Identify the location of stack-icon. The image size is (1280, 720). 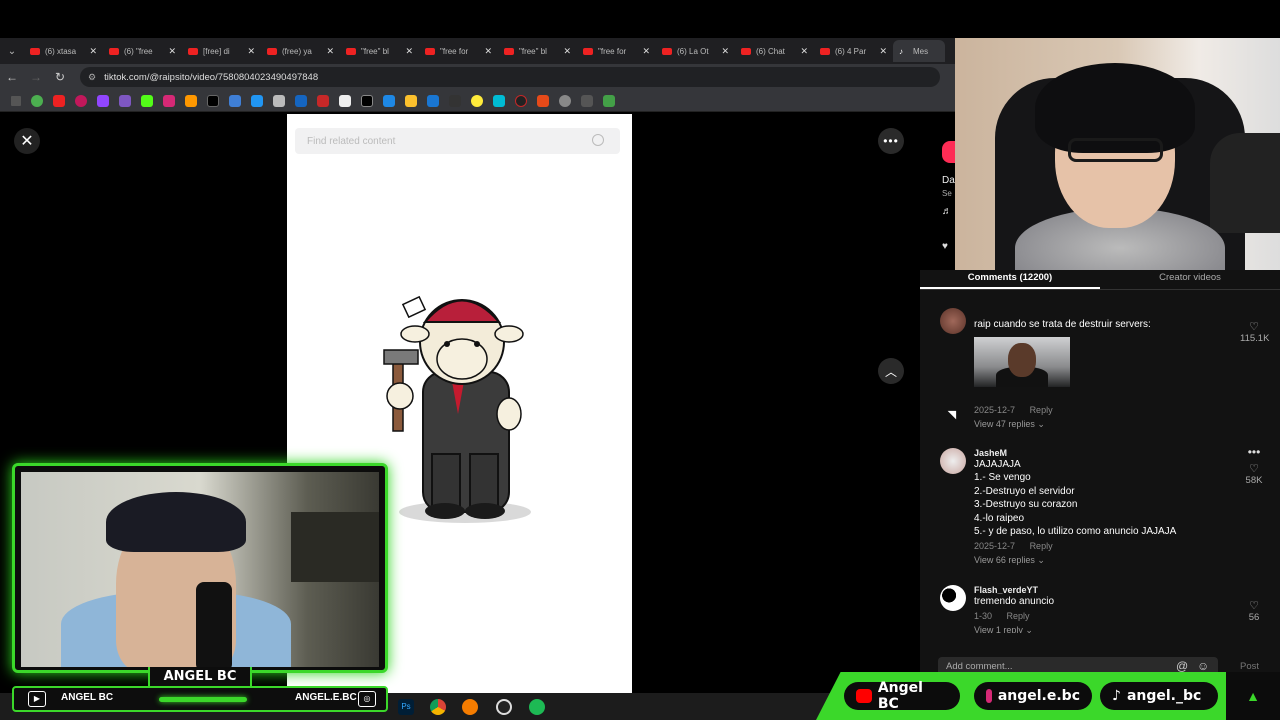
(279, 100).